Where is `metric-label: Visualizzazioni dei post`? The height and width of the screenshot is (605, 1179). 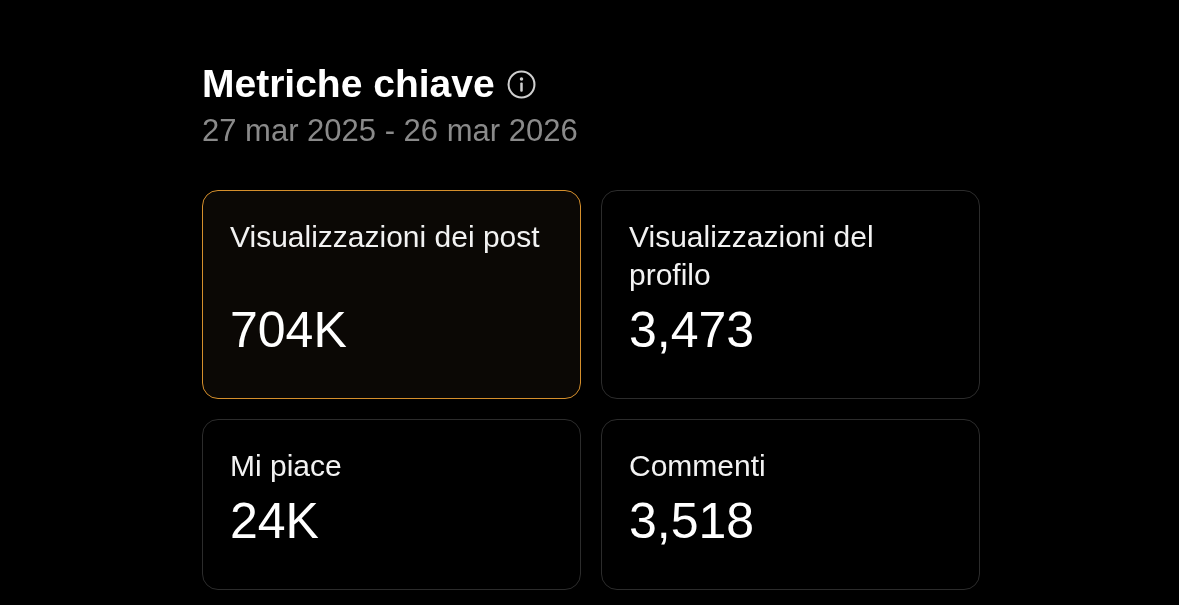 metric-label: Visualizzazioni dei post is located at coordinates (385, 237).